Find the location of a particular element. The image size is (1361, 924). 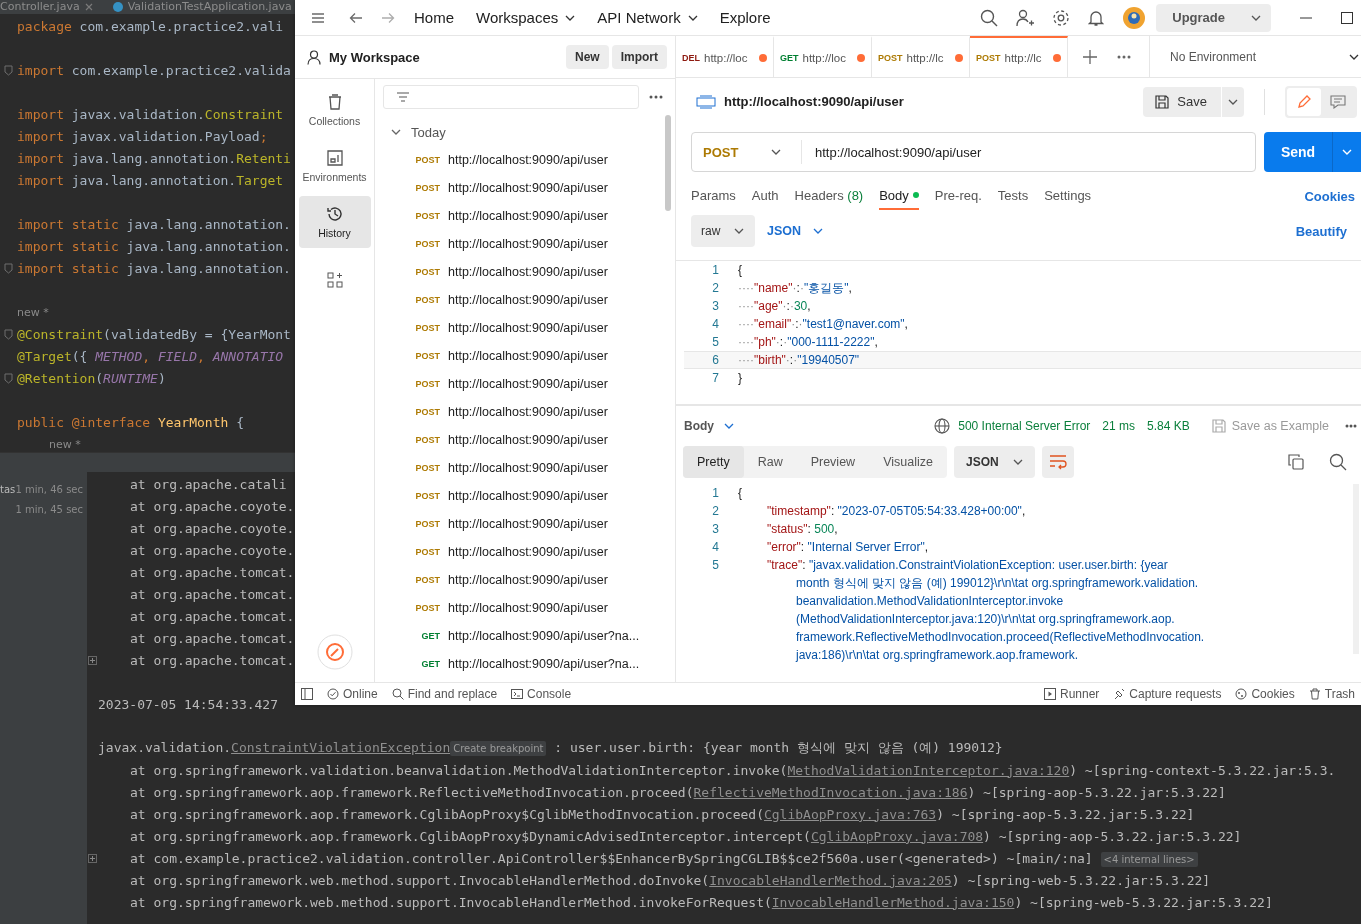

status-text: 500 Internal Server Error is located at coordinates (1024, 426).